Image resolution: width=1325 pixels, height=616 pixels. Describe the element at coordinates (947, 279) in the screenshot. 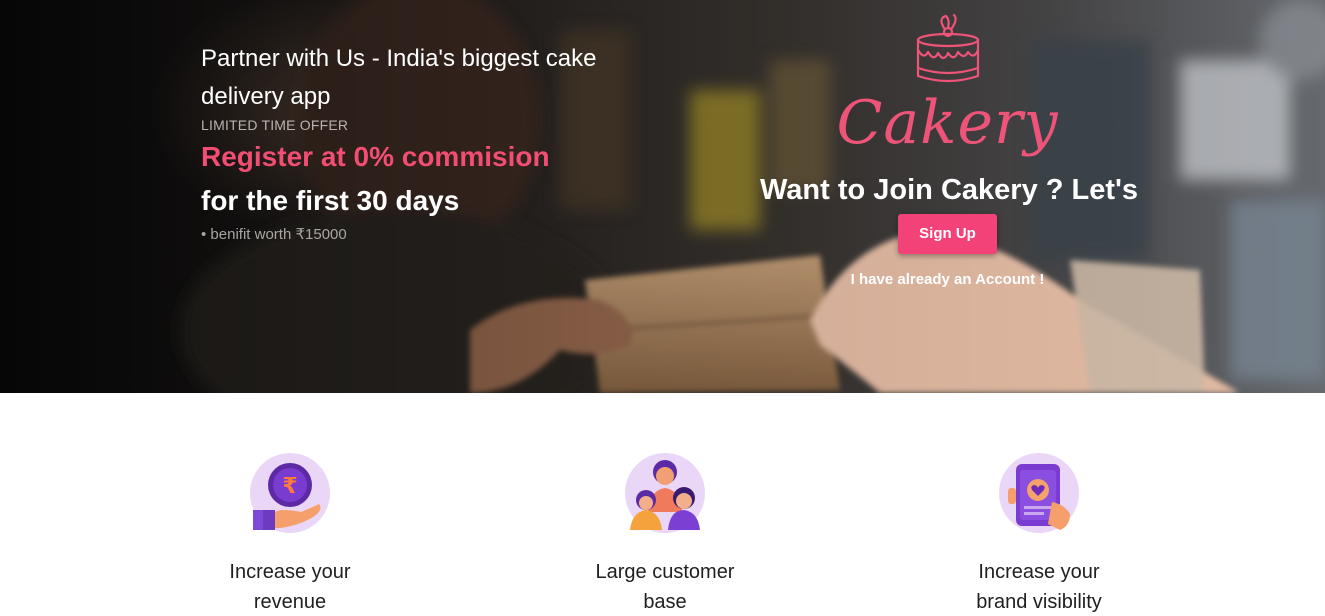

I see `login-link: I have already an Account !` at that location.